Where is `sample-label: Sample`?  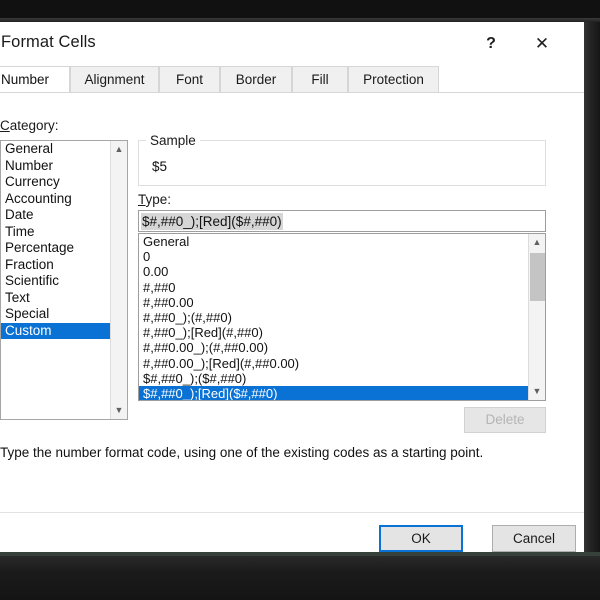
sample-label: Sample is located at coordinates (173, 140).